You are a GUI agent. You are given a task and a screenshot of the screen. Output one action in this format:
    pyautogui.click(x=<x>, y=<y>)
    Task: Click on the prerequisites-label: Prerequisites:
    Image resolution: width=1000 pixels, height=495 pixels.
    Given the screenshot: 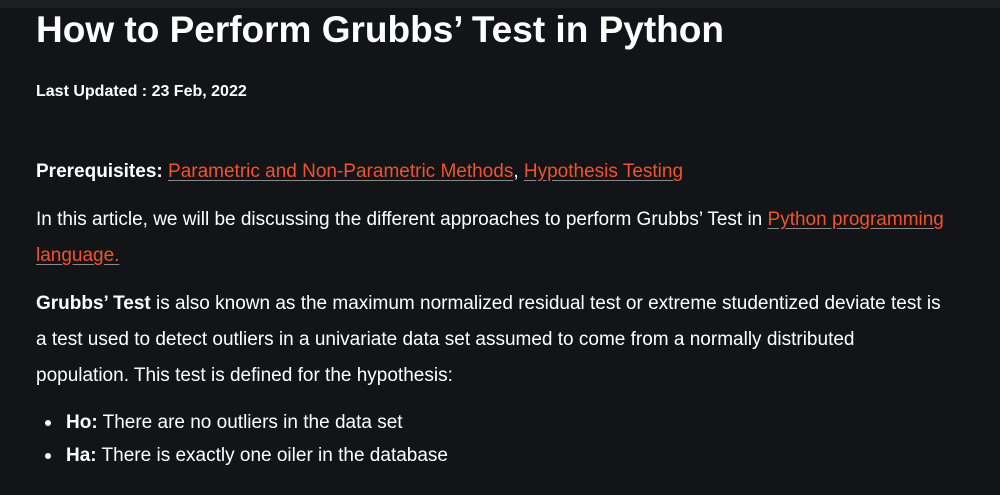 What is the action you would take?
    pyautogui.click(x=99, y=171)
    